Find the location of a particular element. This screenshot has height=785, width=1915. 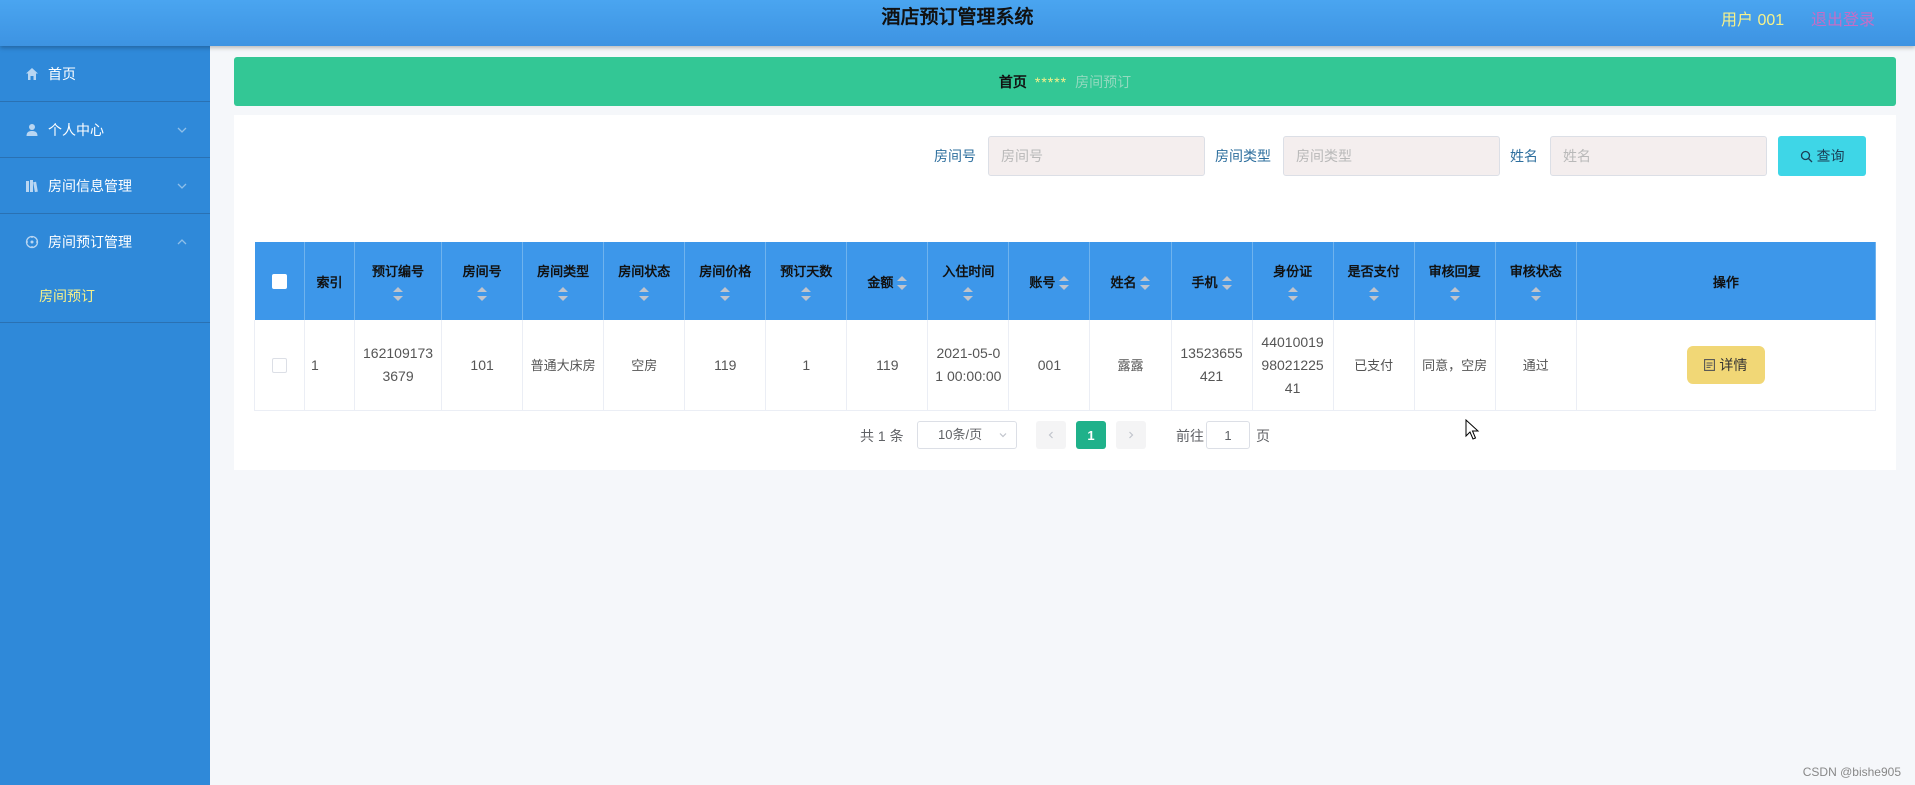

sidebar-item-label: 个人中心 is located at coordinates (76, 129).